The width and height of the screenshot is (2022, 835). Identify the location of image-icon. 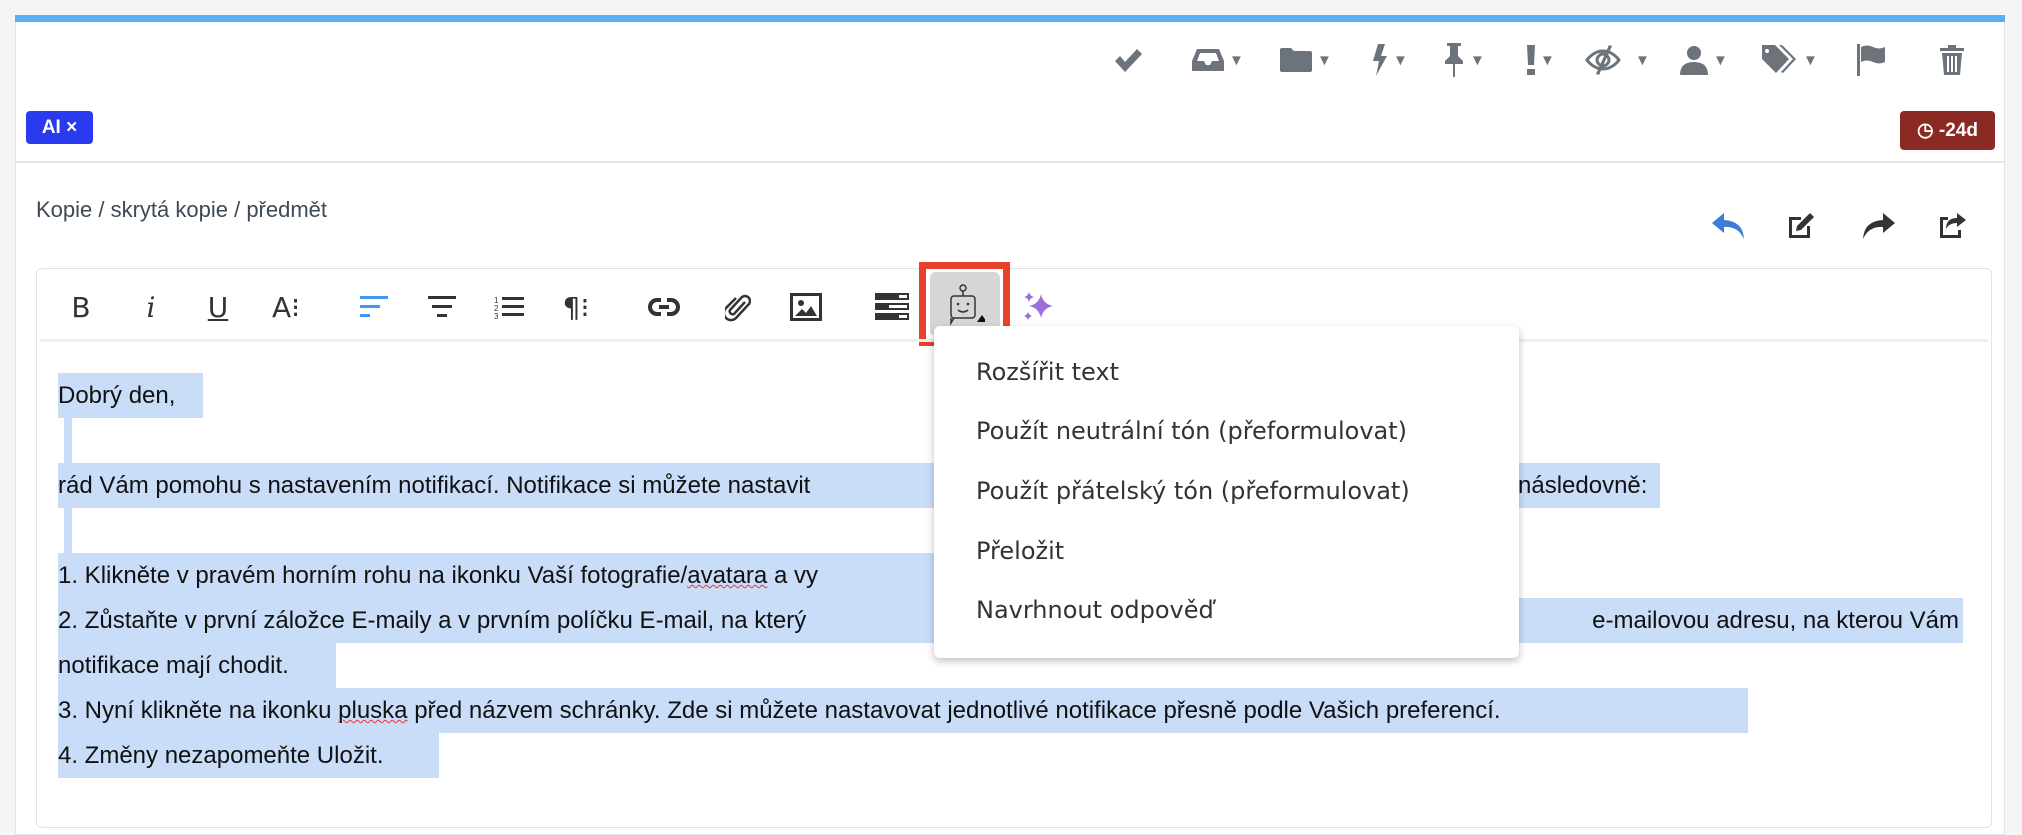
(806, 307).